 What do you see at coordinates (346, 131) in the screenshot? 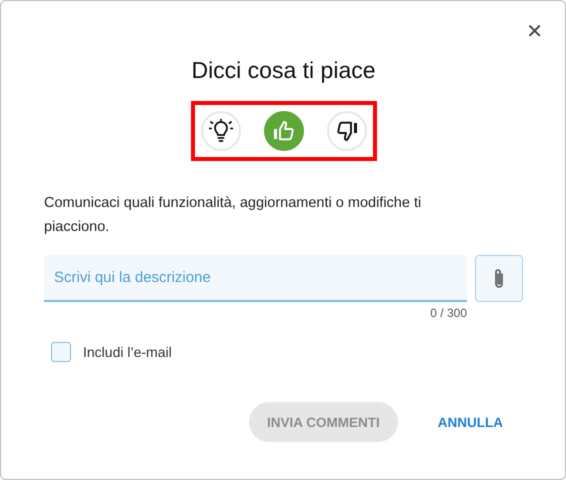
I see `thumbs-down-icon` at bounding box center [346, 131].